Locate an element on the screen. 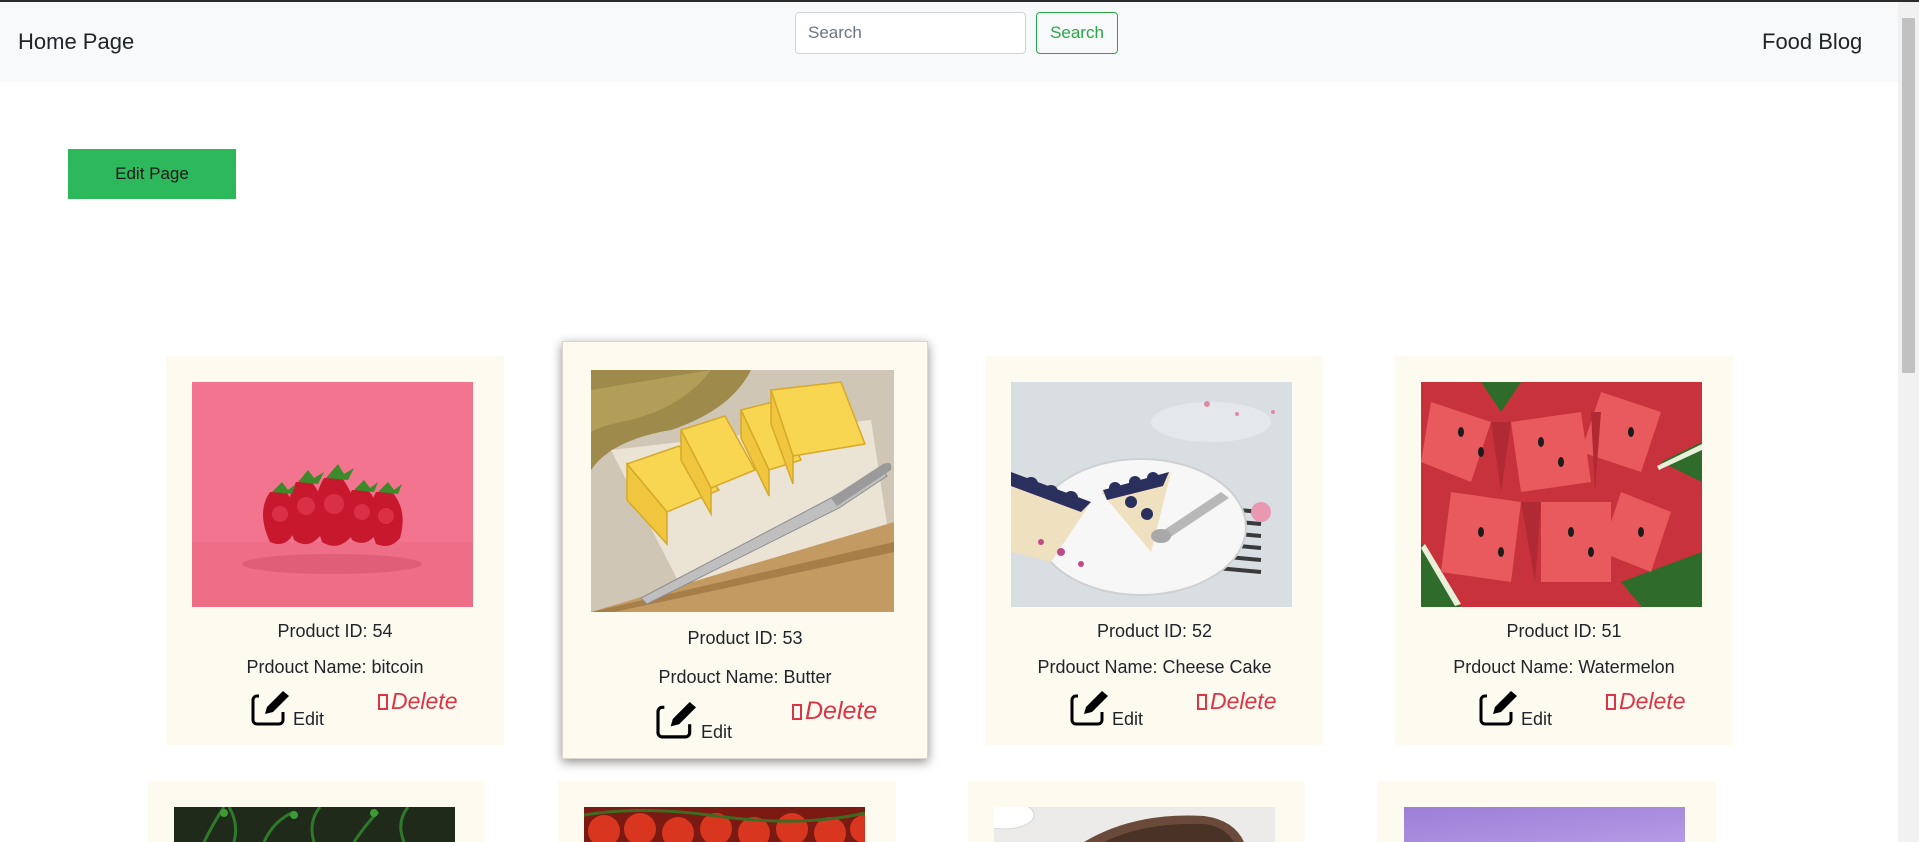  product-image-chocolate-cake is located at coordinates (1134, 824).